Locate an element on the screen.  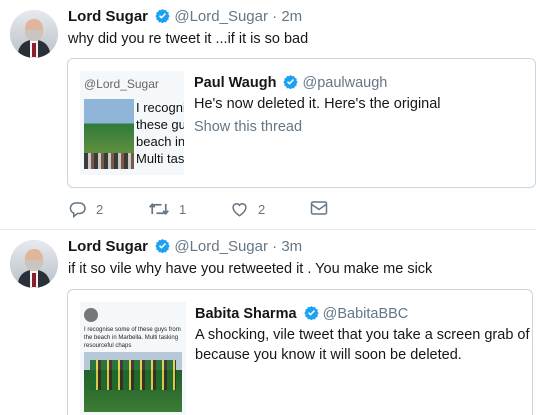
reply-button: 2 is located at coordinates (85, 209).